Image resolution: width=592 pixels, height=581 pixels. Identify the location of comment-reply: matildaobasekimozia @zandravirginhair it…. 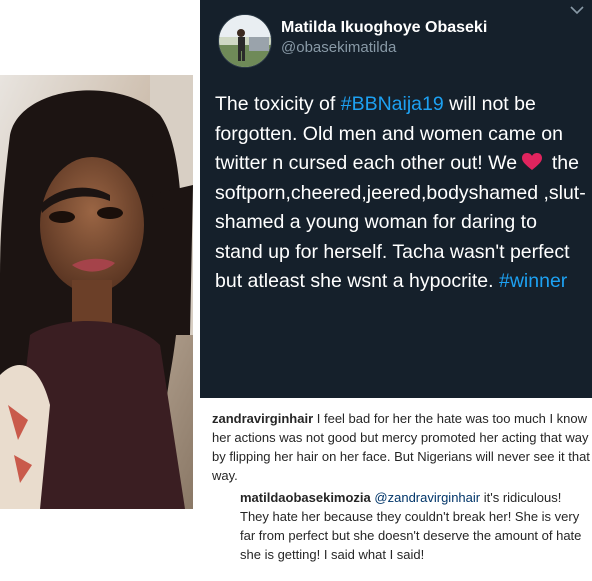
(395, 526).